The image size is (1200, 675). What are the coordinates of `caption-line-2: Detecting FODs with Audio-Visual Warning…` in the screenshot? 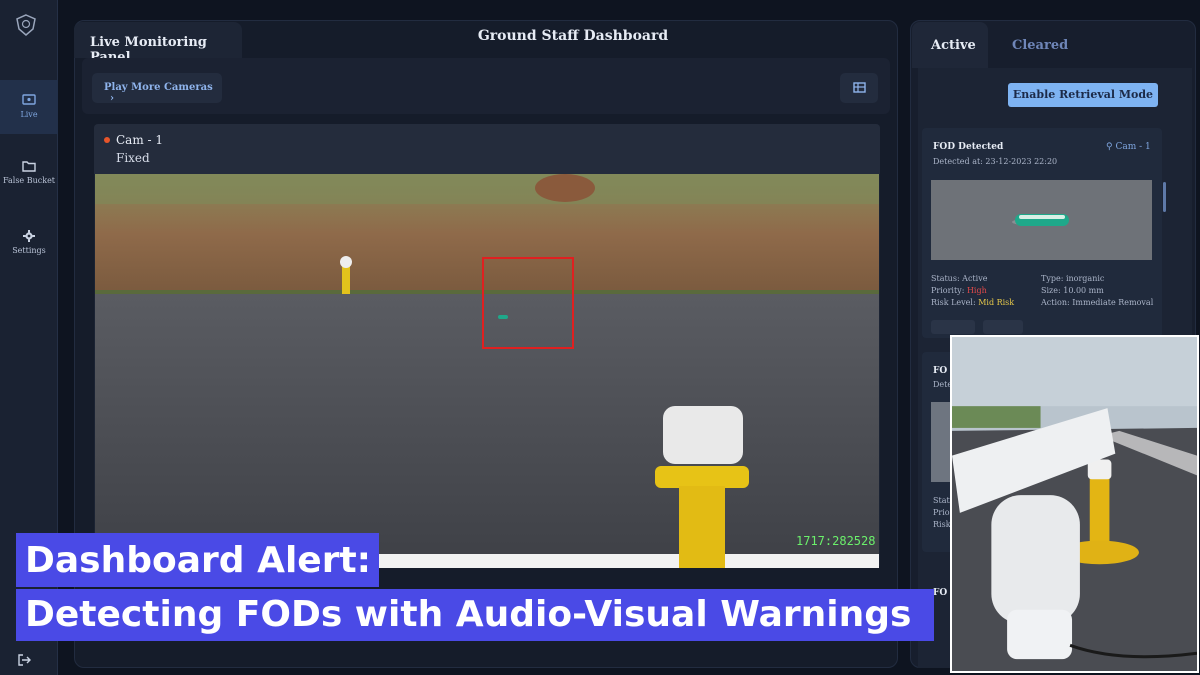 It's located at (475, 615).